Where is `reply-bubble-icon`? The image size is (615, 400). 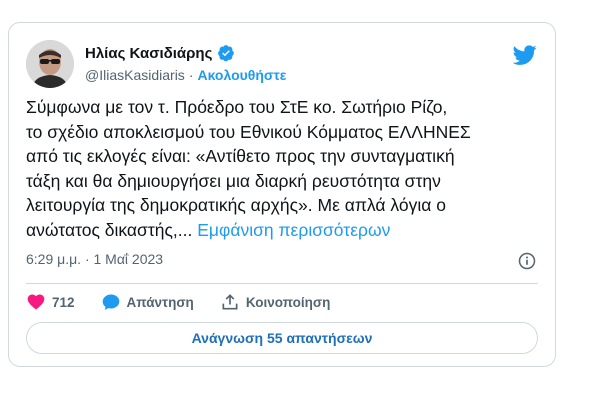
reply-bubble-icon is located at coordinates (110, 302).